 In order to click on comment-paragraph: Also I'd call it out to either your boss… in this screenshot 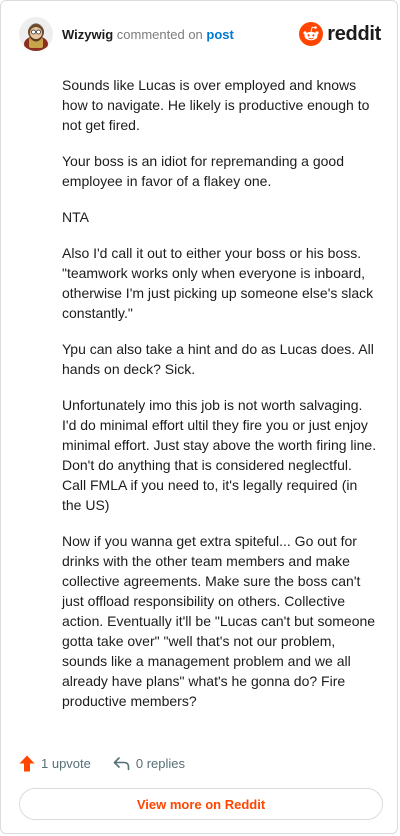, I will do `click(218, 283)`.